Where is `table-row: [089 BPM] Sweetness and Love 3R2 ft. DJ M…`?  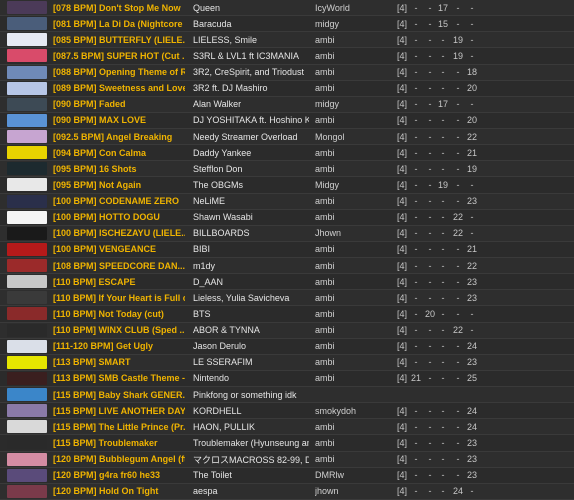
table-row: [089 BPM] Sweetness and Love 3R2 ft. DJ M… is located at coordinates (287, 88).